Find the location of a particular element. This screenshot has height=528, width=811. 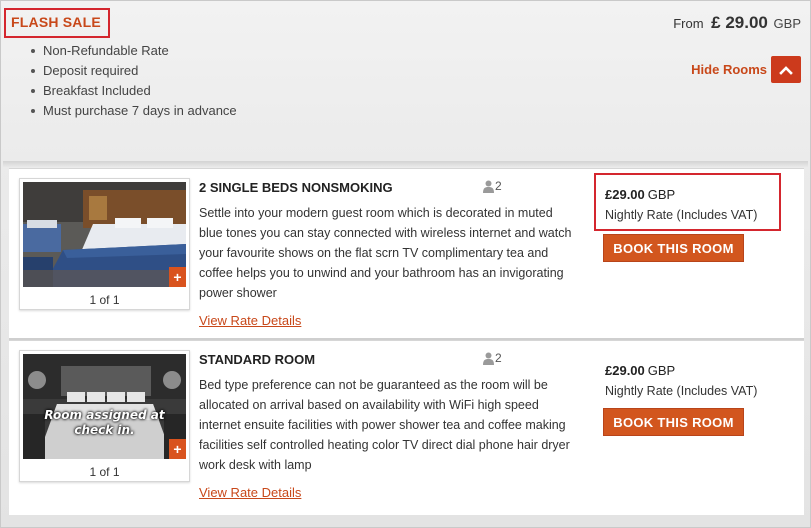

rate-feature-item: Breakfast Included is located at coordinates (134, 91).